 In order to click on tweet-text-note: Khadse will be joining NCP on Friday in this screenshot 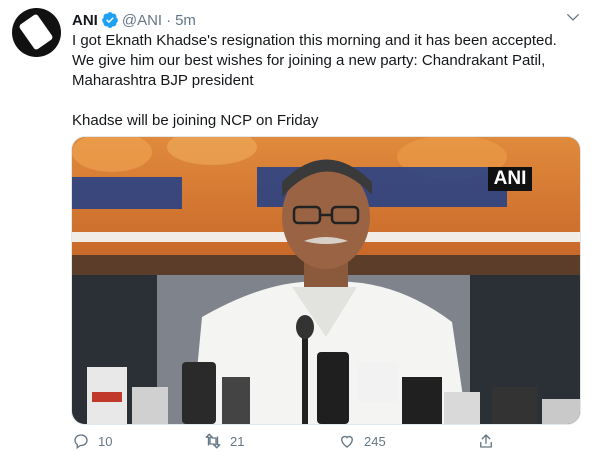, I will do `click(195, 120)`.